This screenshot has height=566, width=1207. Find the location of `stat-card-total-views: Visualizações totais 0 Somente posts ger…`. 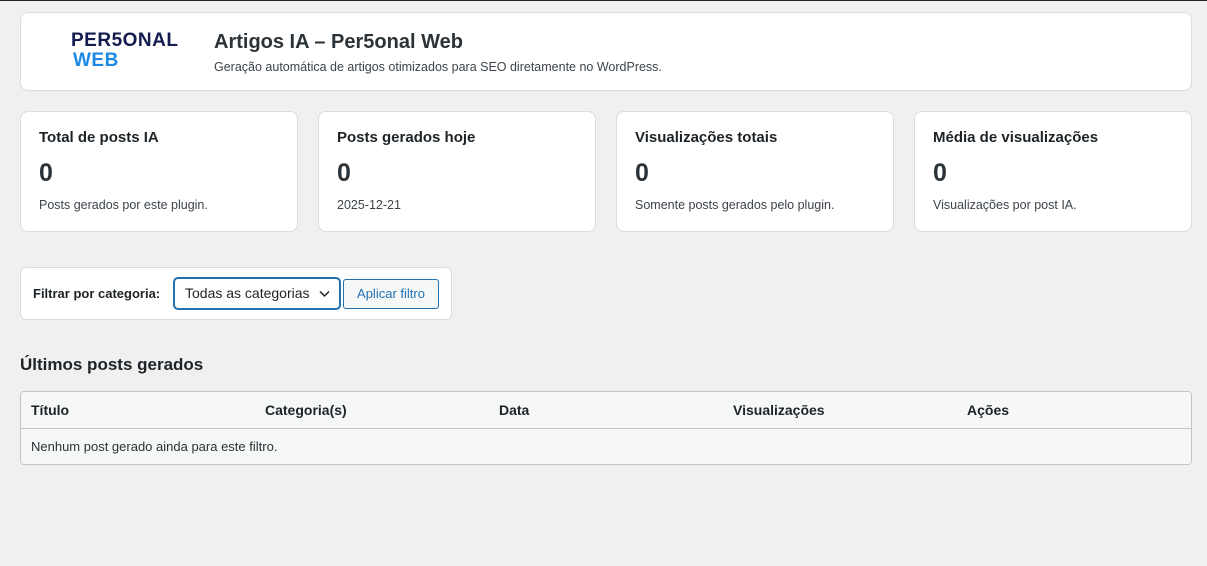

stat-card-total-views: Visualizações totais 0 Somente posts ger… is located at coordinates (755, 171).